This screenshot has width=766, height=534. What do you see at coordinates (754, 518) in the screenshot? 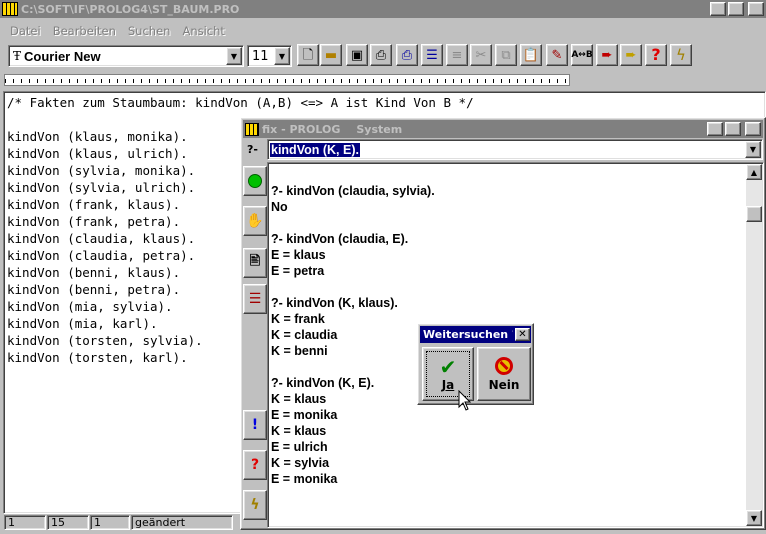
I see `scroll-down-button: ▼` at bounding box center [754, 518].